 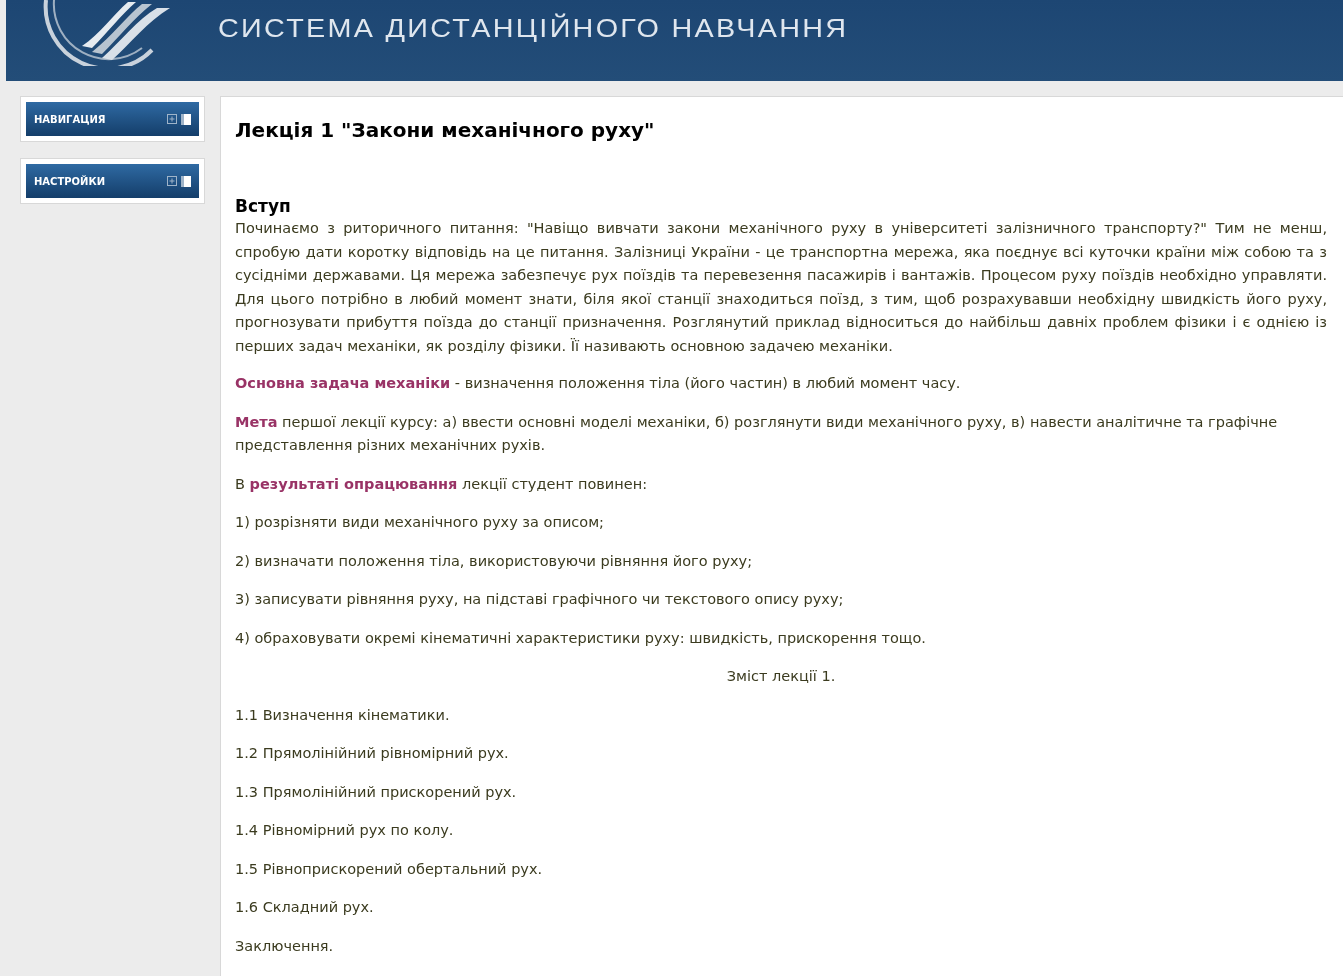 I want to click on paragraph: 1.4 Рівномірний рух по колу., so click(x=345, y=830).